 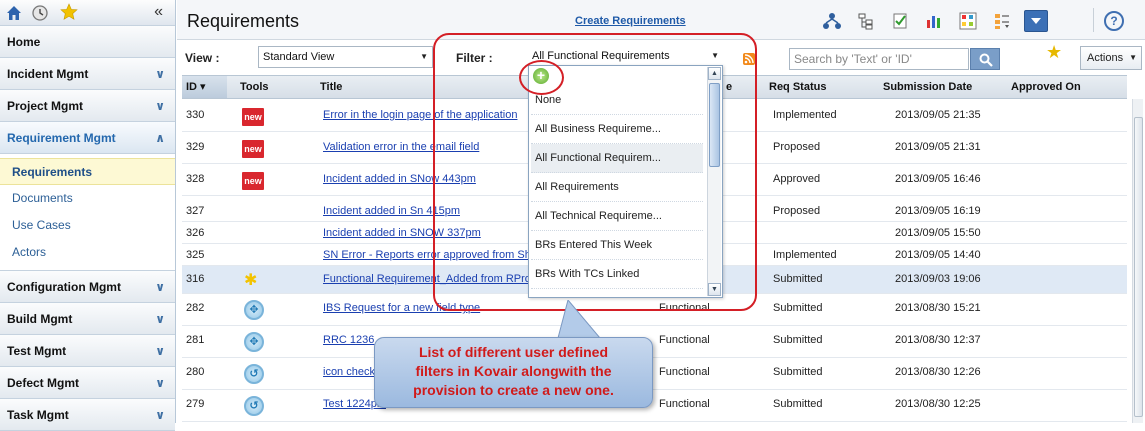 I want to click on column-header-status: Req Status, so click(x=797, y=87).